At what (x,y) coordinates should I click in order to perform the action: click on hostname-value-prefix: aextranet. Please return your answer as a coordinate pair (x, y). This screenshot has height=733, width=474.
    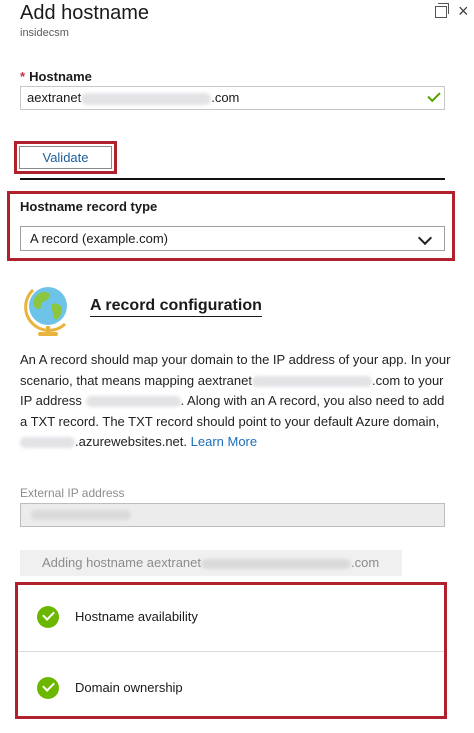
    Looking at the image, I should click on (54, 97).